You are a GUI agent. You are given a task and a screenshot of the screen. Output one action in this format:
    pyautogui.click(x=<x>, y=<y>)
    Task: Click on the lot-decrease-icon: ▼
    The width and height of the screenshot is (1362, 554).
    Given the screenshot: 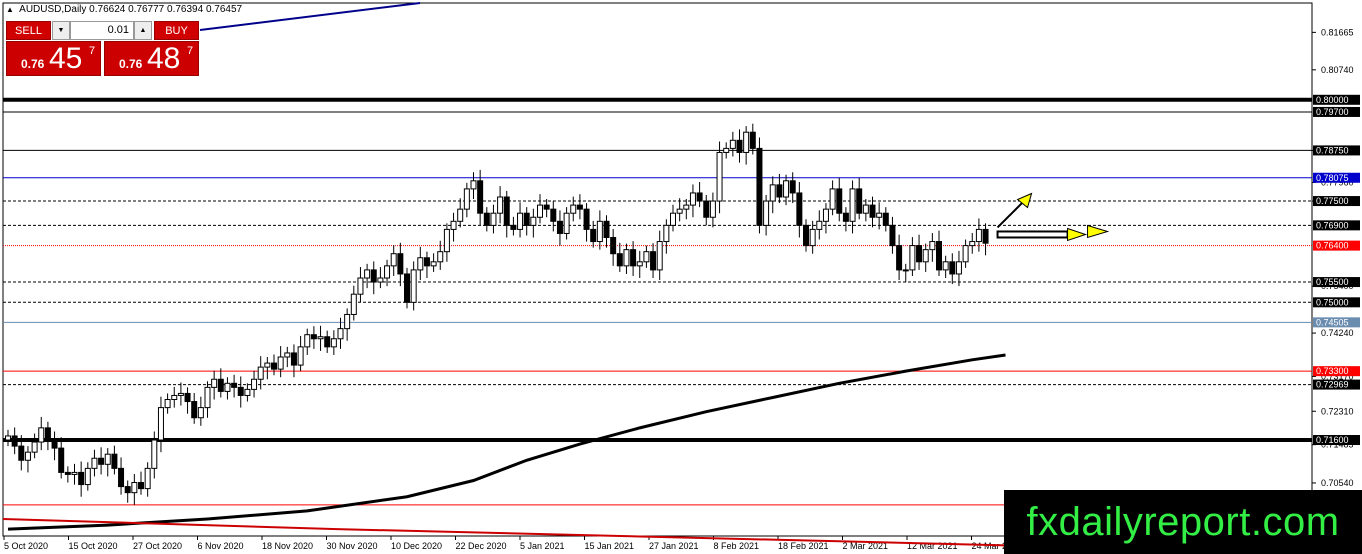 What is the action you would take?
    pyautogui.click(x=61, y=30)
    